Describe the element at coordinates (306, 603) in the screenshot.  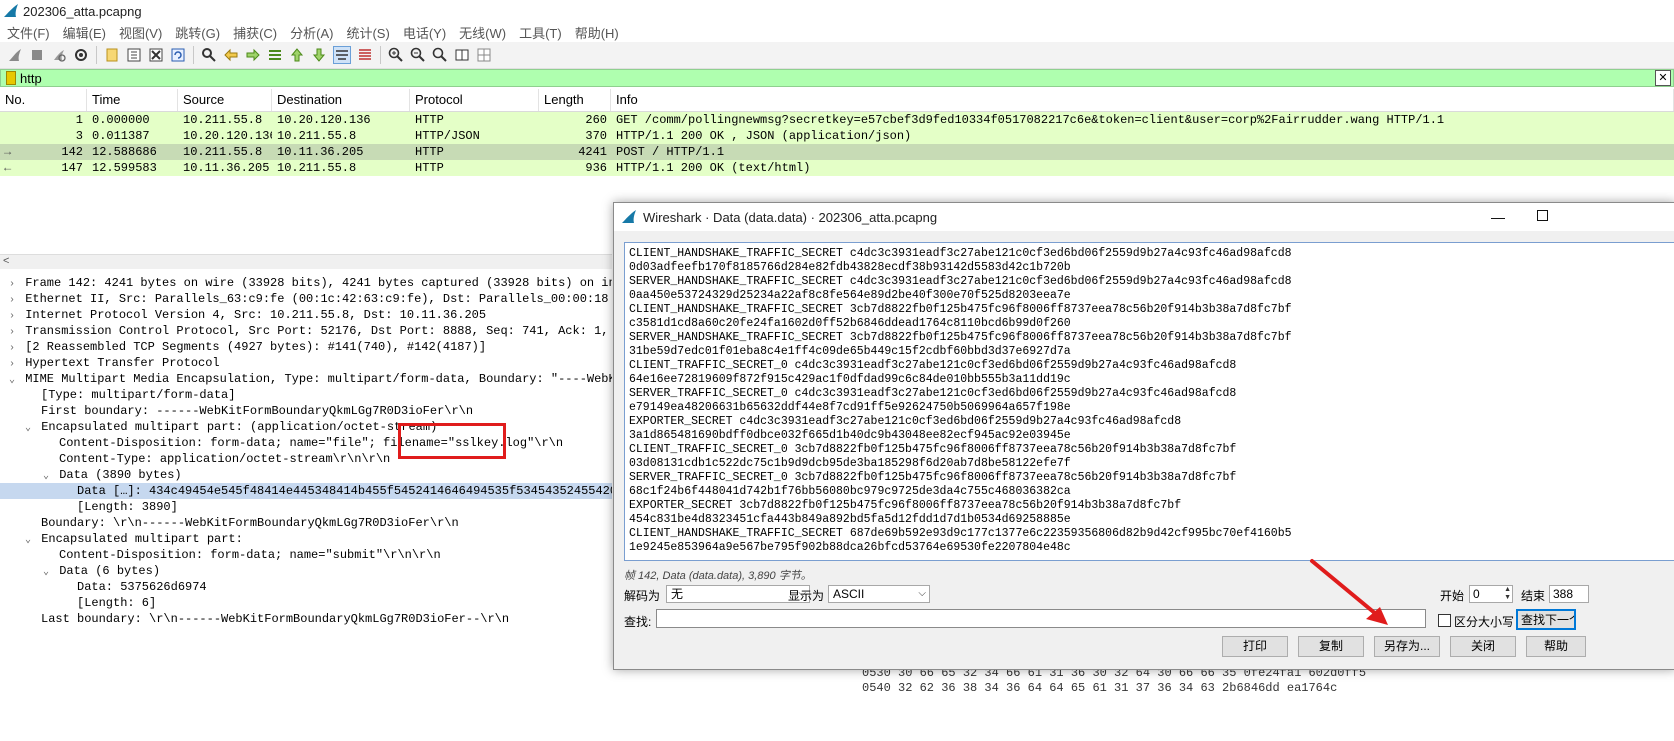
I see `tree-item: [Length: 6]` at that location.